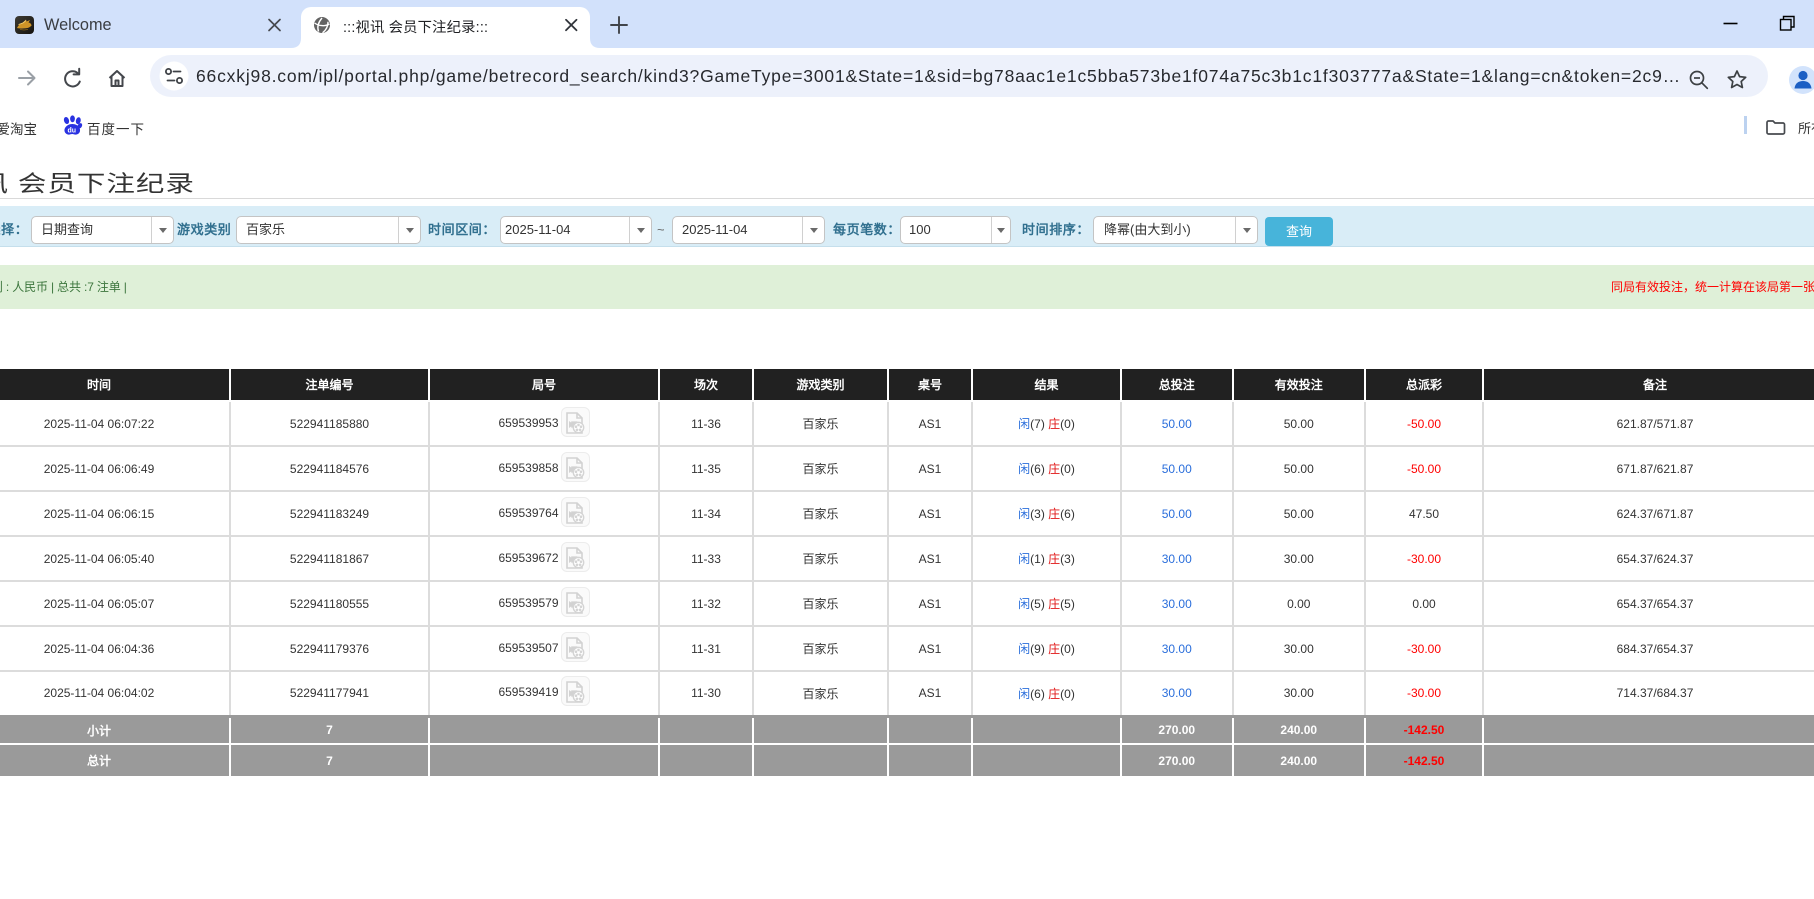  What do you see at coordinates (72, 131) in the screenshot?
I see `svg-text: du` at bounding box center [72, 131].